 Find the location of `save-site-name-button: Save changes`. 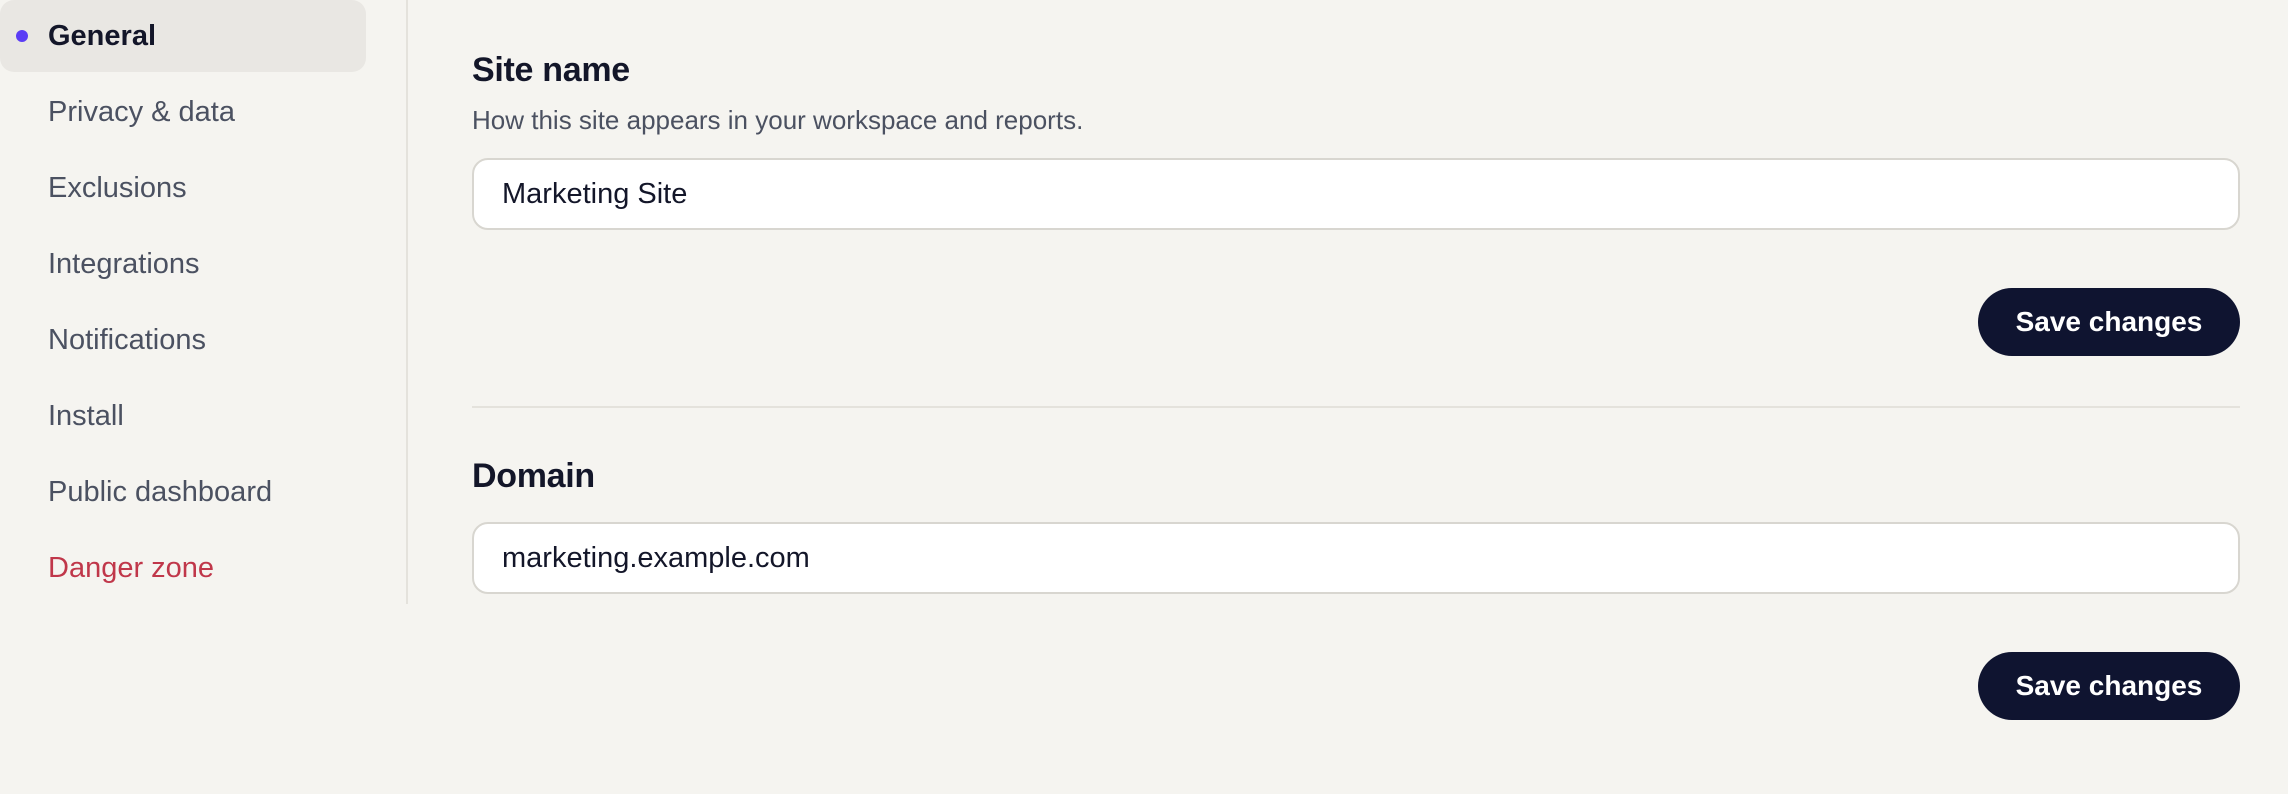

save-site-name-button: Save changes is located at coordinates (2109, 322).